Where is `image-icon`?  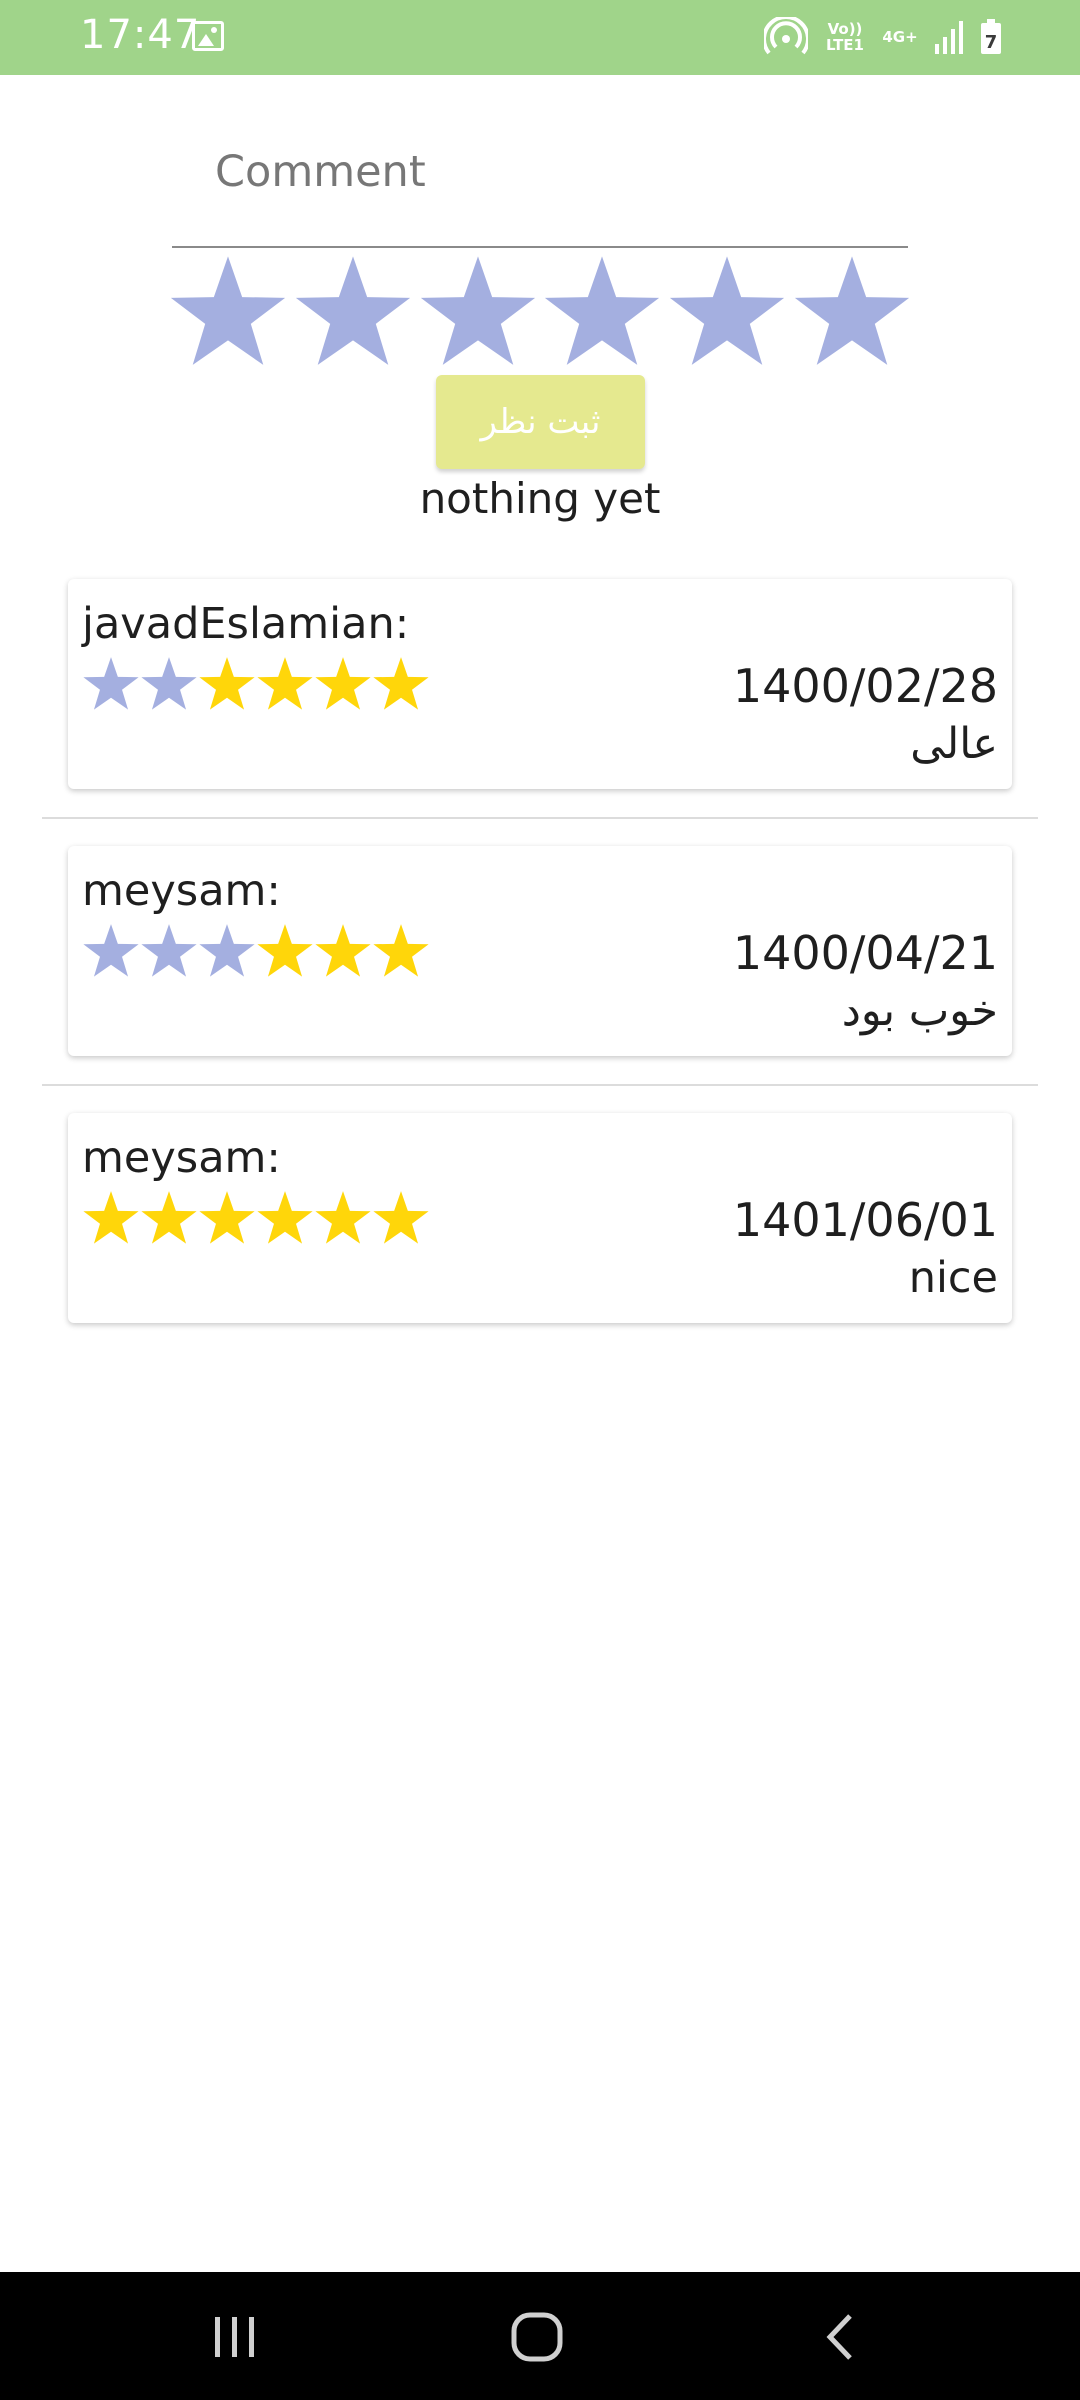
image-icon is located at coordinates (208, 36).